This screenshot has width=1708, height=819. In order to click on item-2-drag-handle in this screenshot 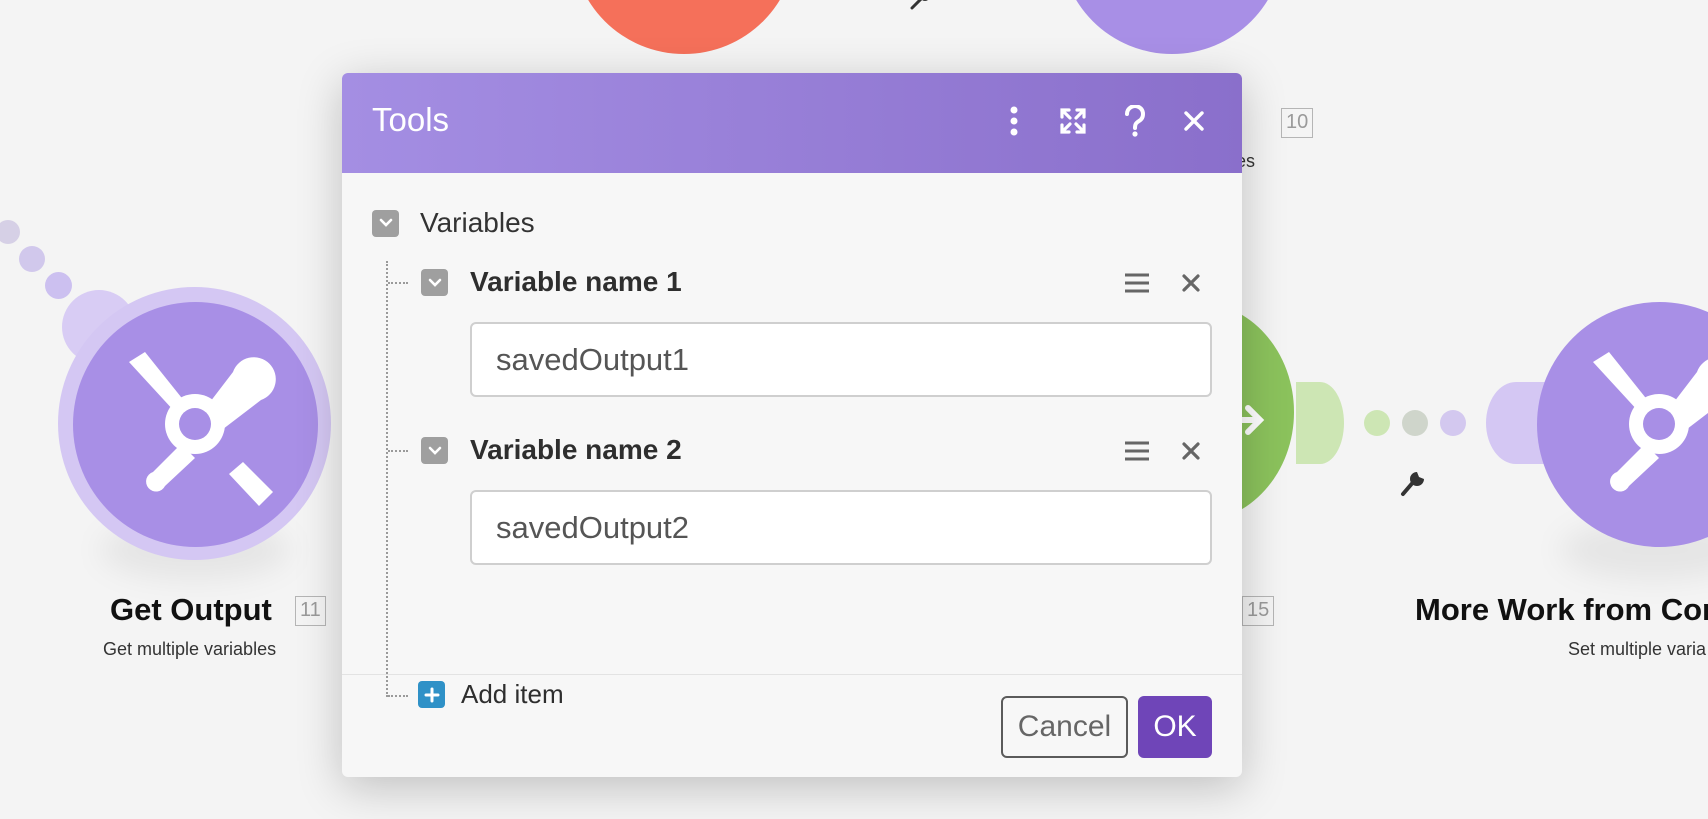, I will do `click(1137, 451)`.